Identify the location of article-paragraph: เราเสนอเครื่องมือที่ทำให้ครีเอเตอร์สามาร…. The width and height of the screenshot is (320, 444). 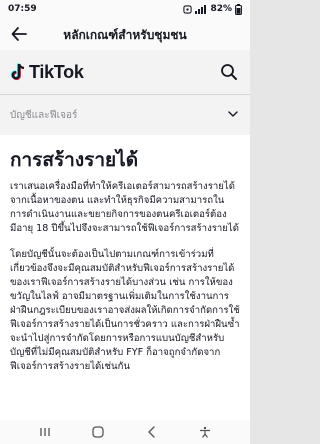
(124, 207).